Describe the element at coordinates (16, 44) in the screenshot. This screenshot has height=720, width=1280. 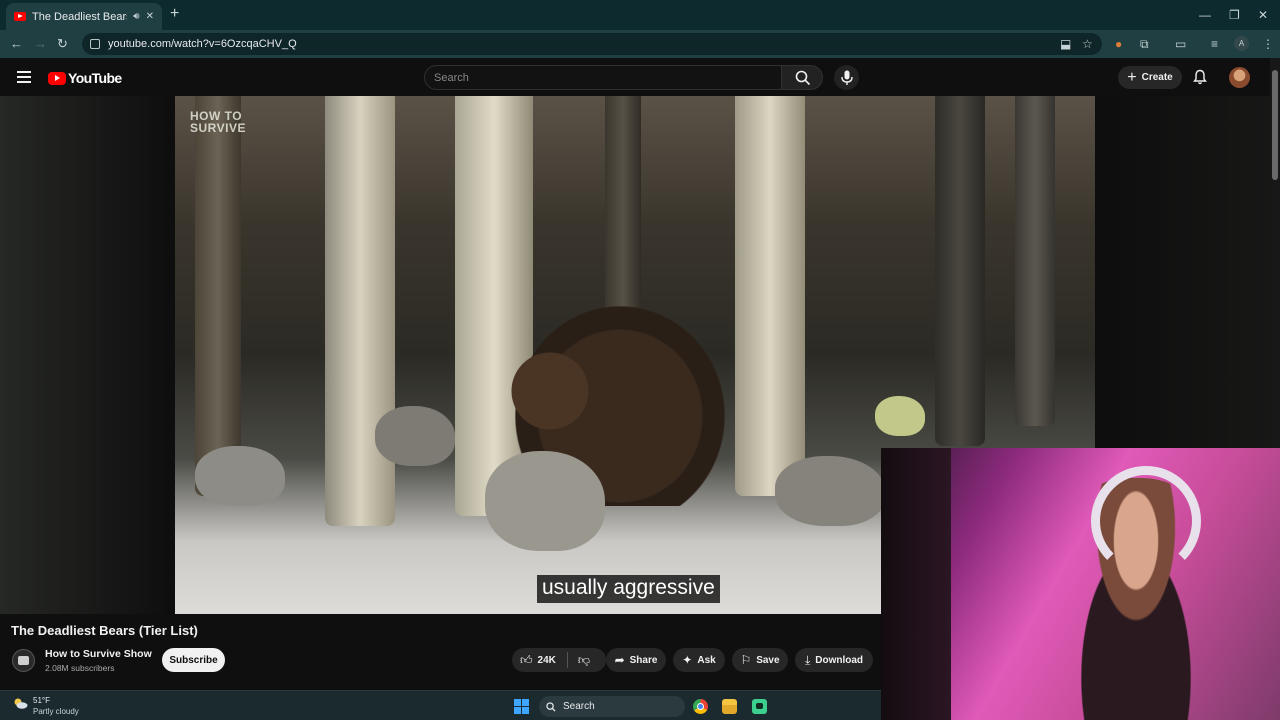
I see `back-icon: ←` at that location.